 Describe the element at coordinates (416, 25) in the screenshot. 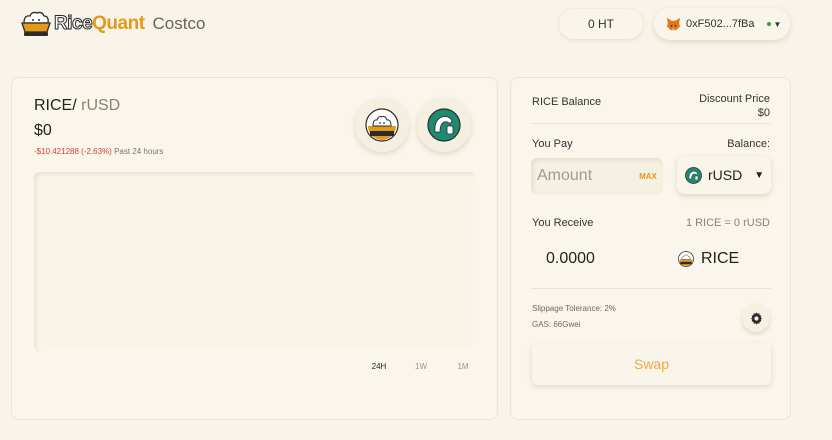

I see `top-bar: RiceQuant Costco 0 HT 0xF502...7fBa ▼` at that location.